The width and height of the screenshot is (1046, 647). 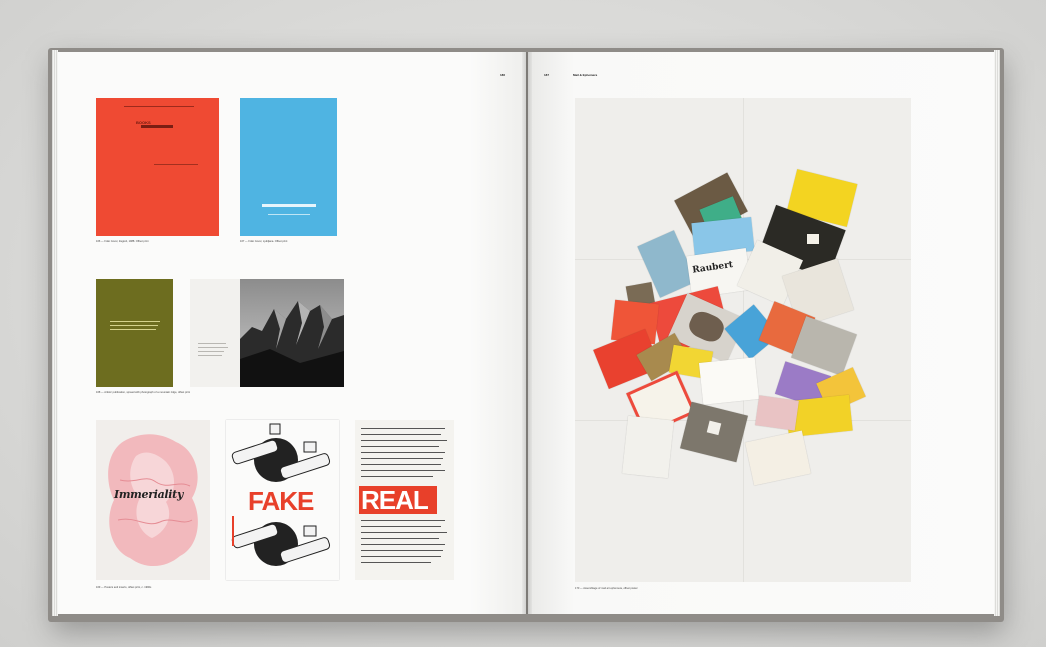 What do you see at coordinates (527, 333) in the screenshot?
I see `book-gutter` at bounding box center [527, 333].